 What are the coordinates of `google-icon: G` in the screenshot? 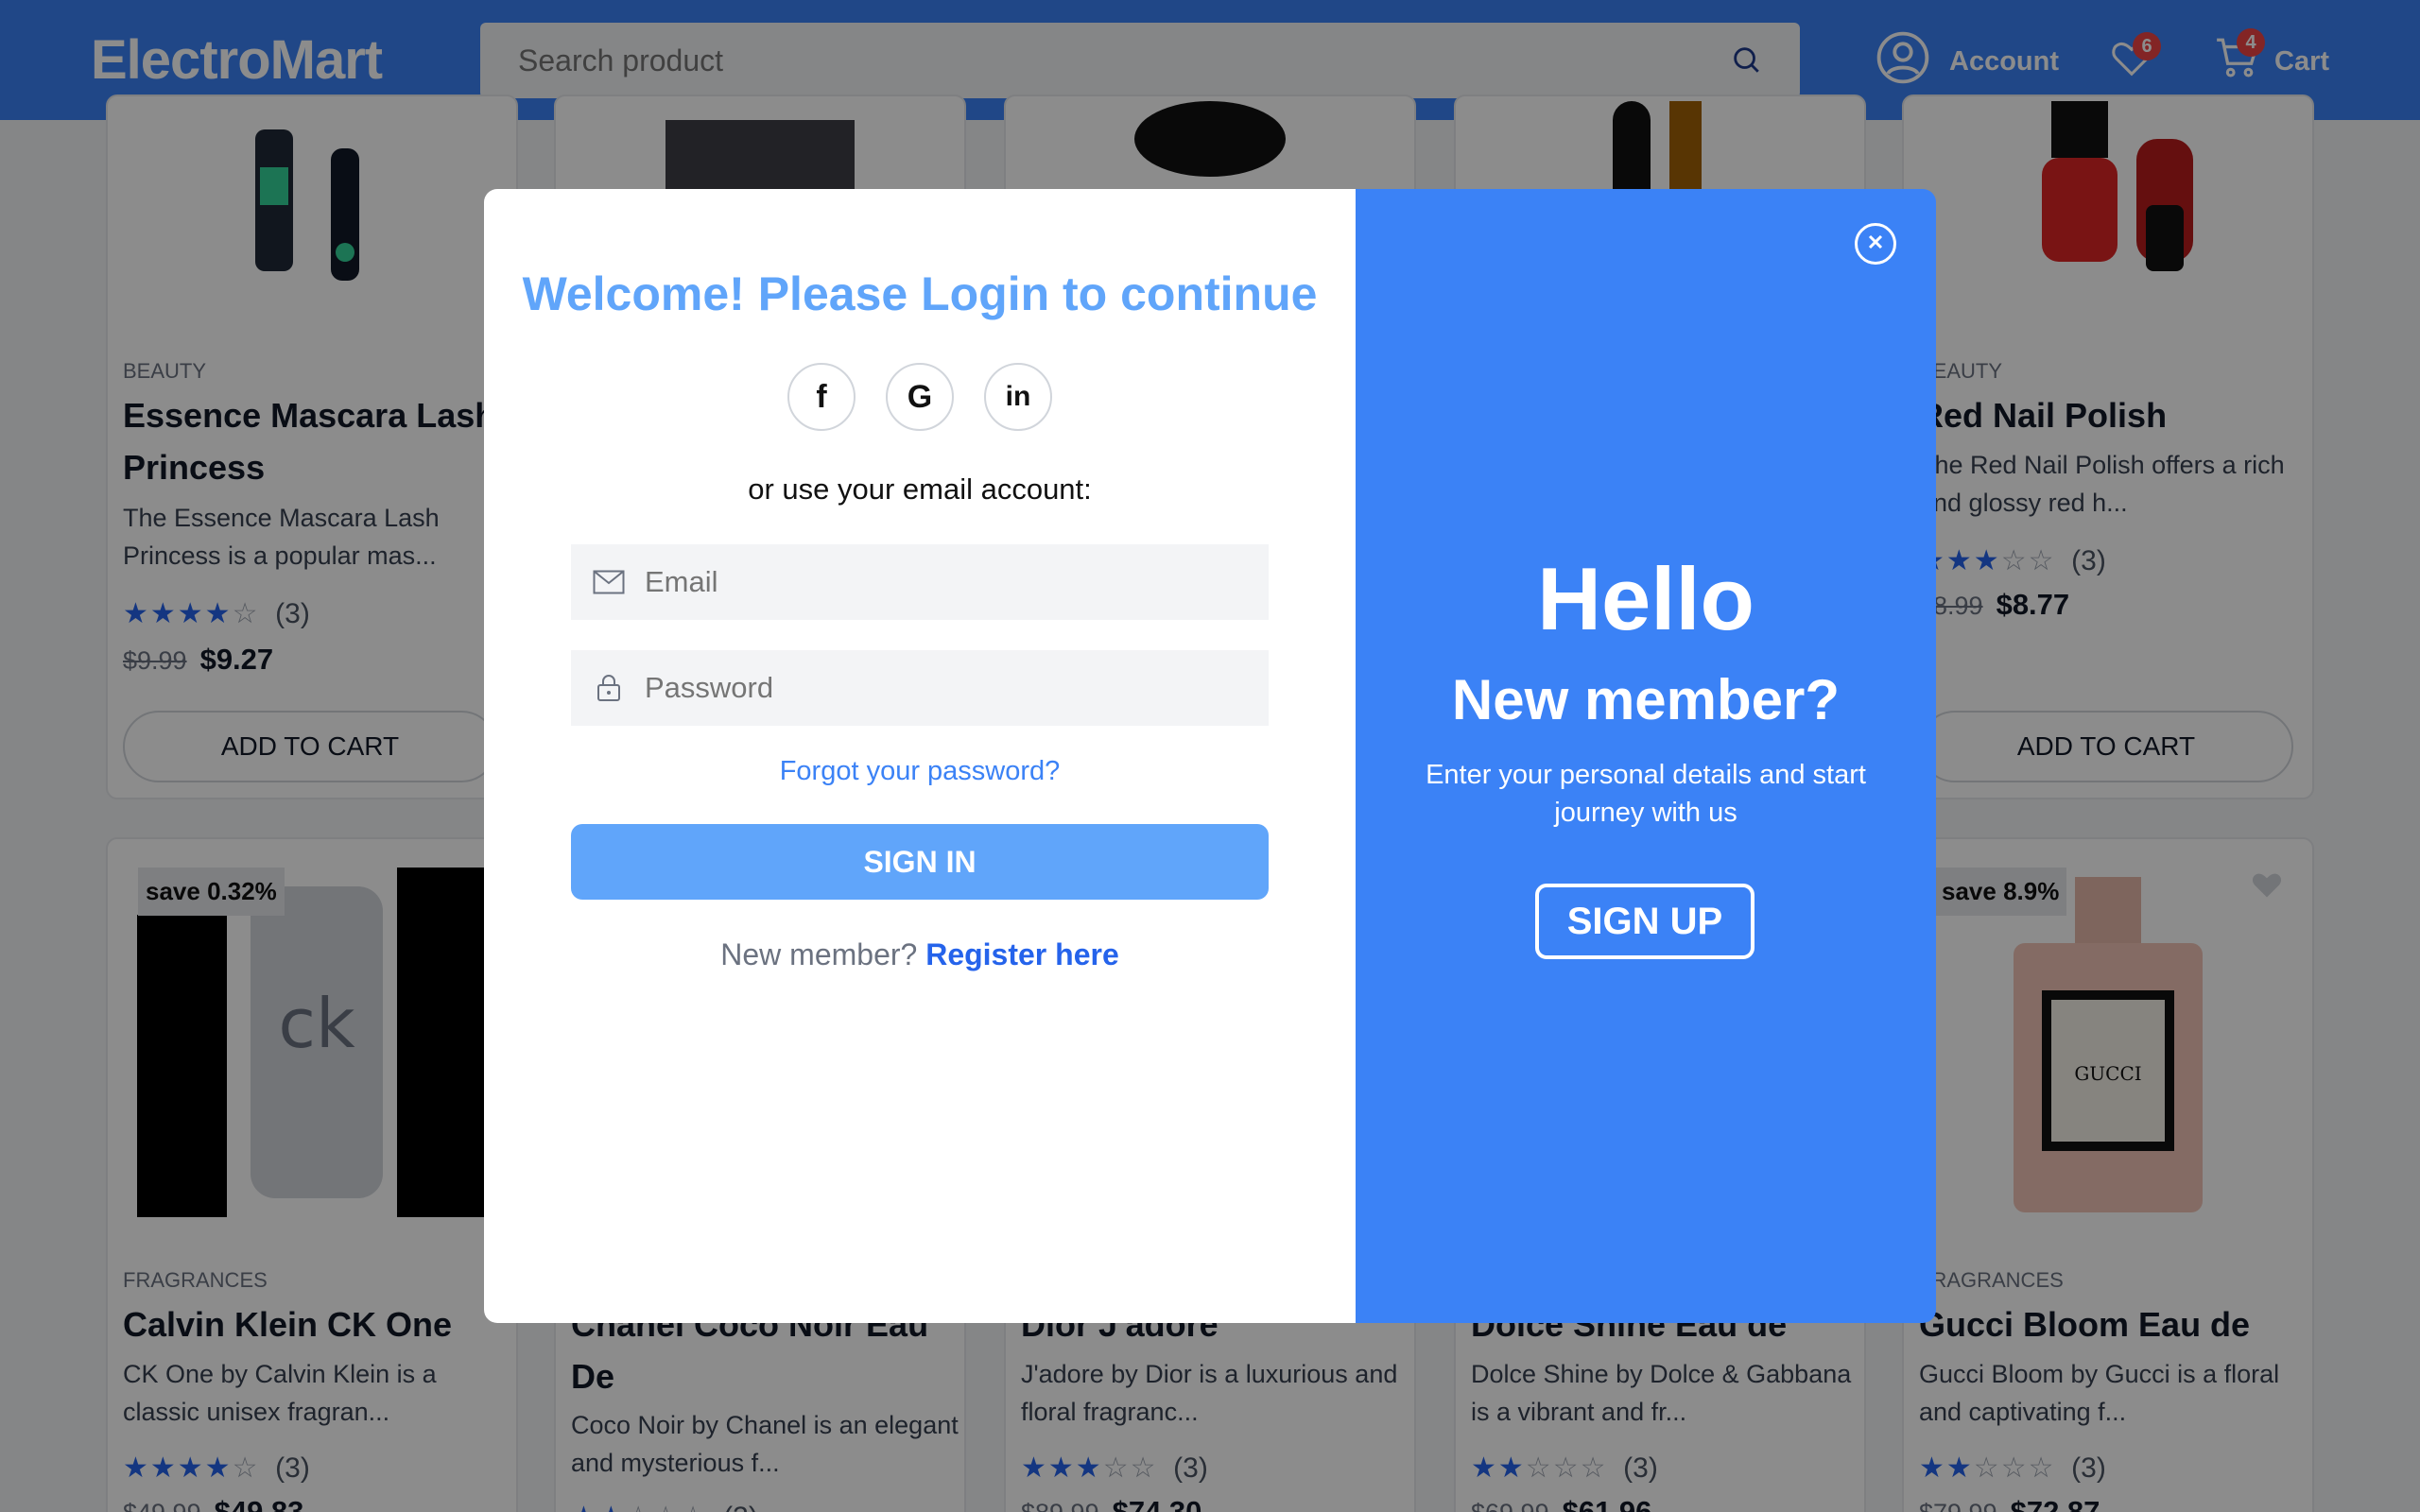 It's located at (920, 396).